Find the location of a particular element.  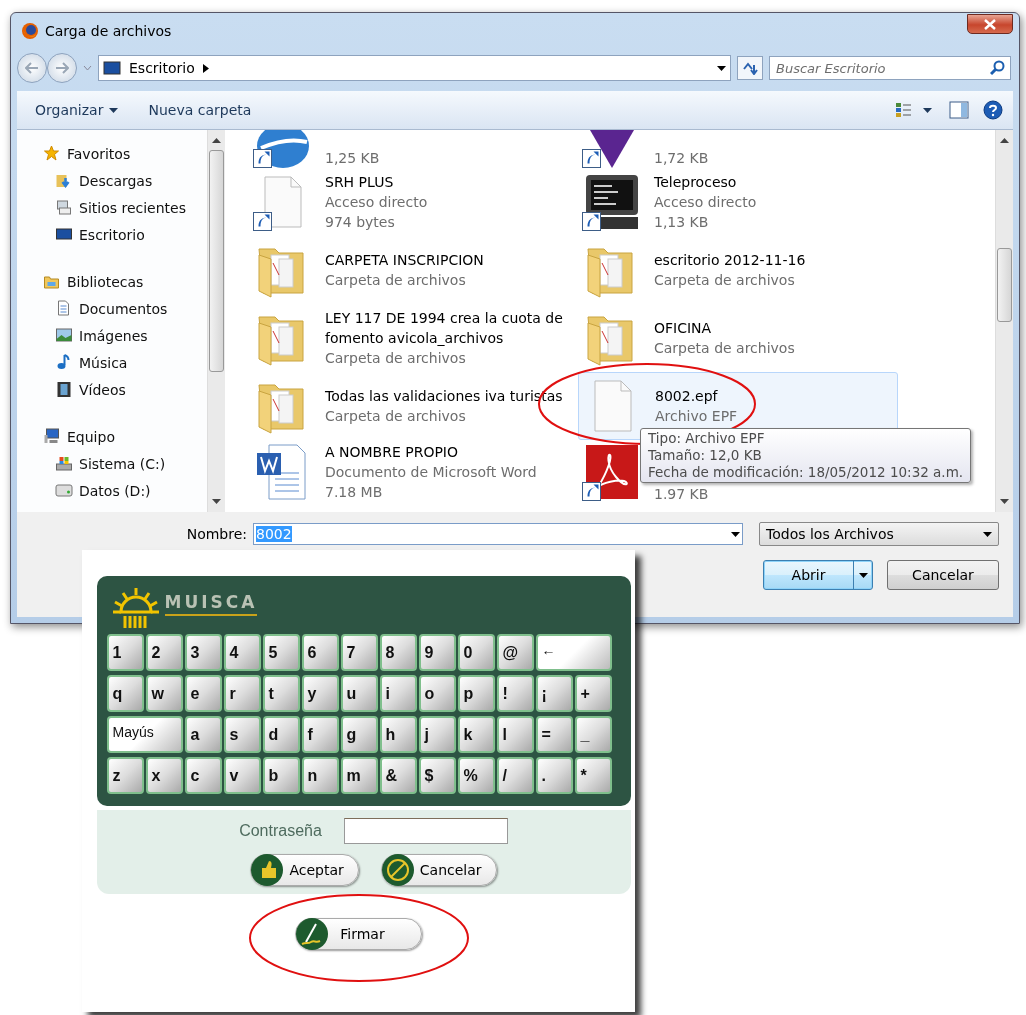

file-type: Documento de Microsoft Word is located at coordinates (431, 472).